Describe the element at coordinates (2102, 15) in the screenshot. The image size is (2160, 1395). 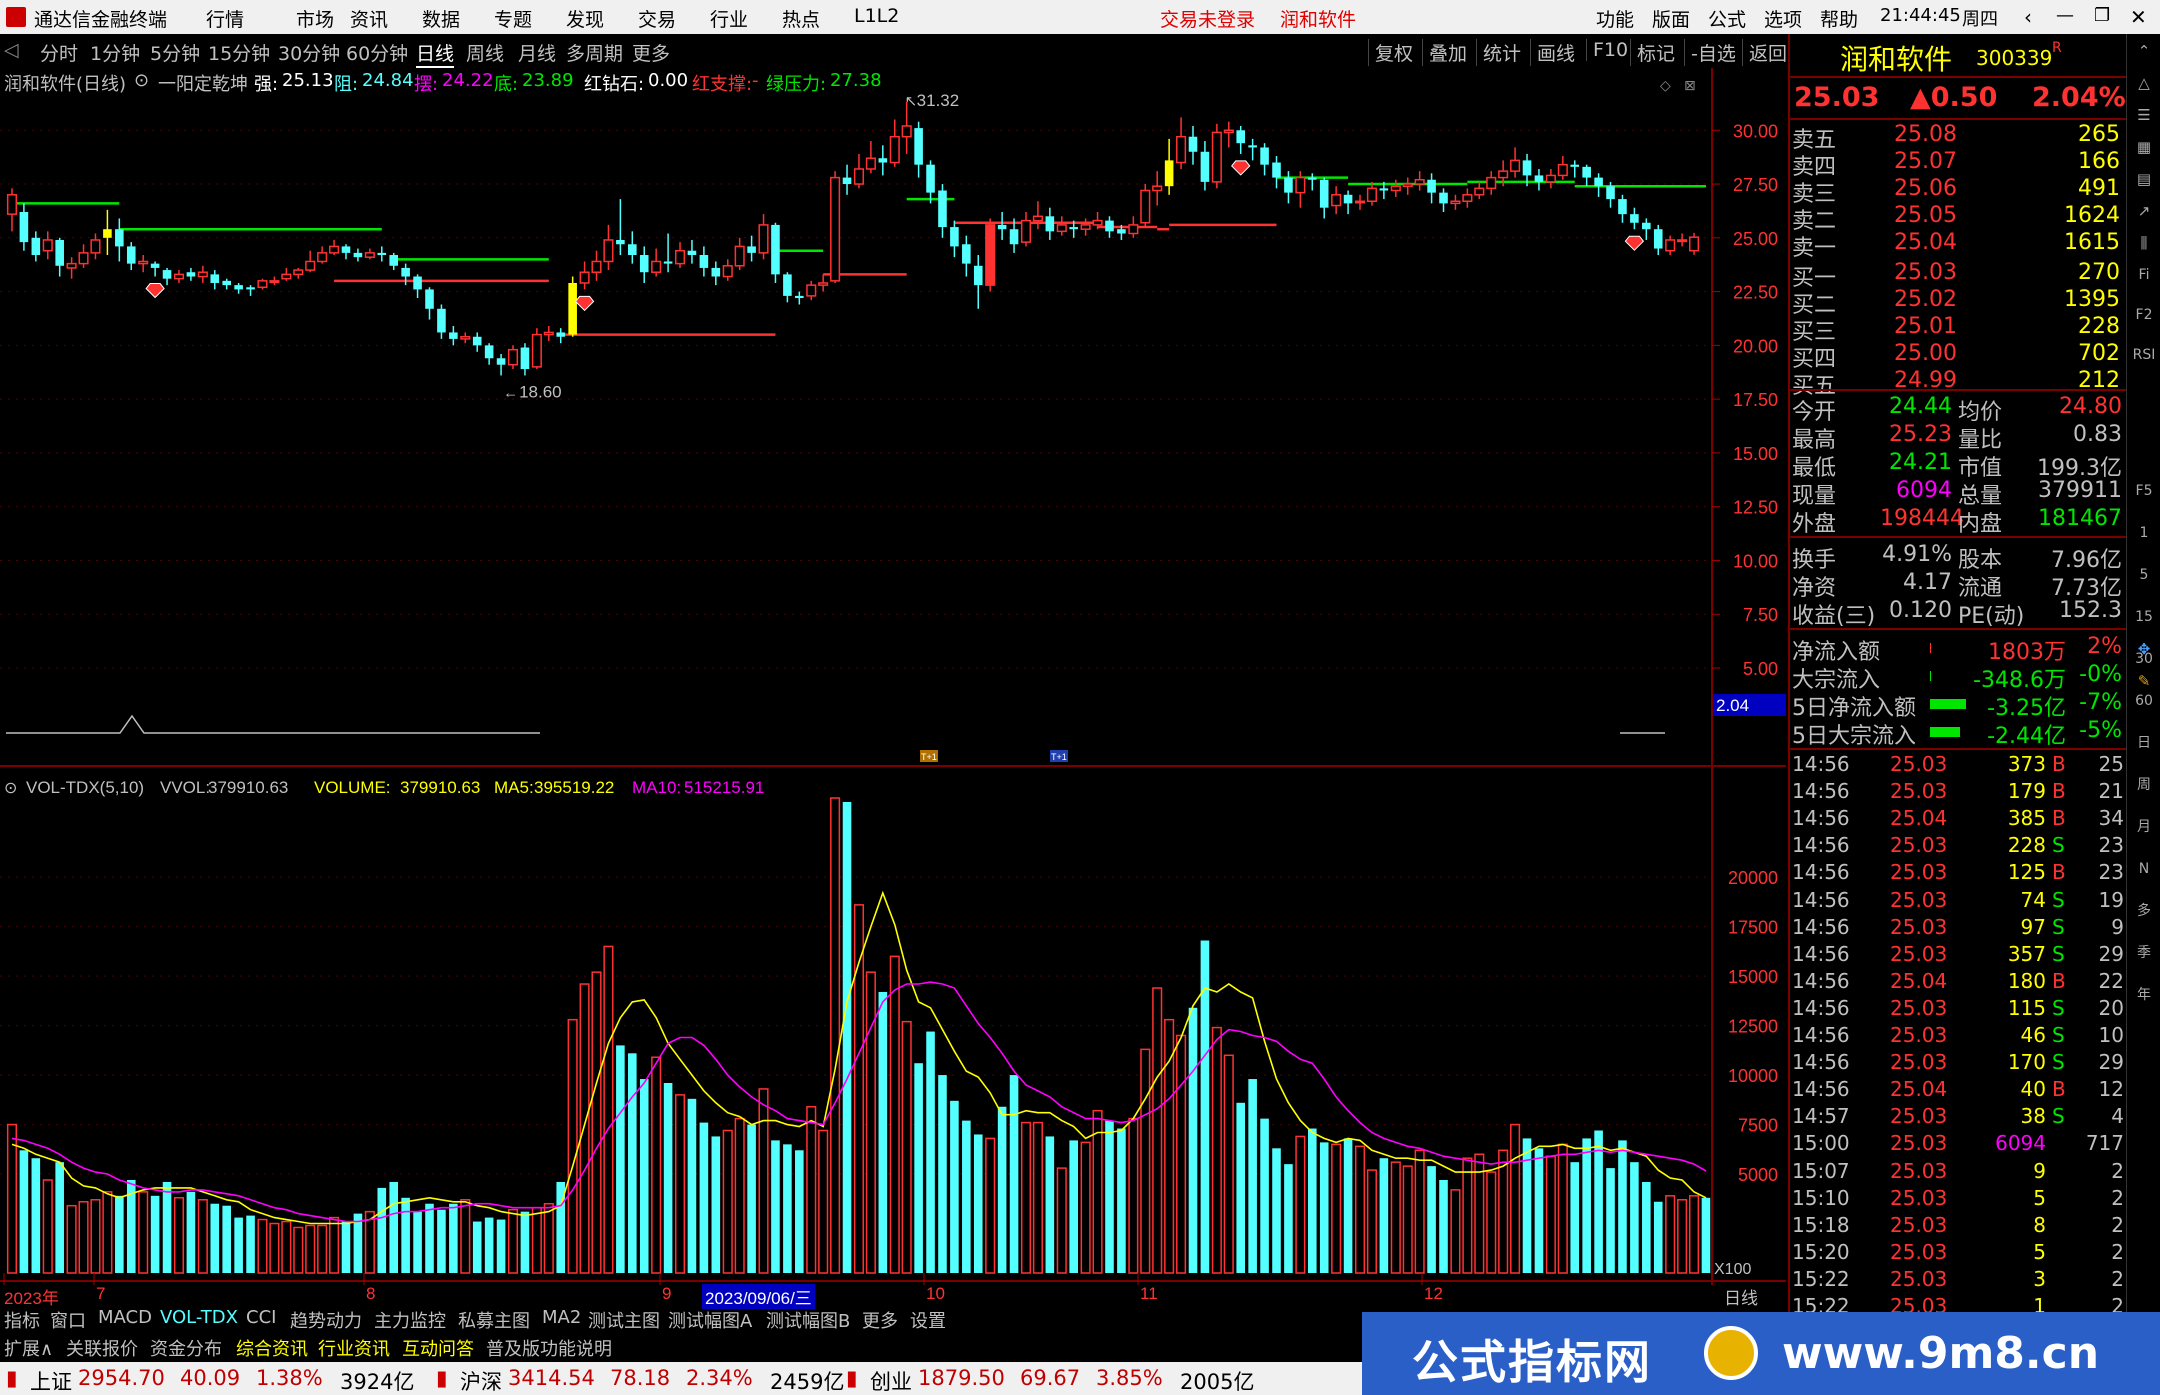
I see `restore-icon: ❐` at that location.